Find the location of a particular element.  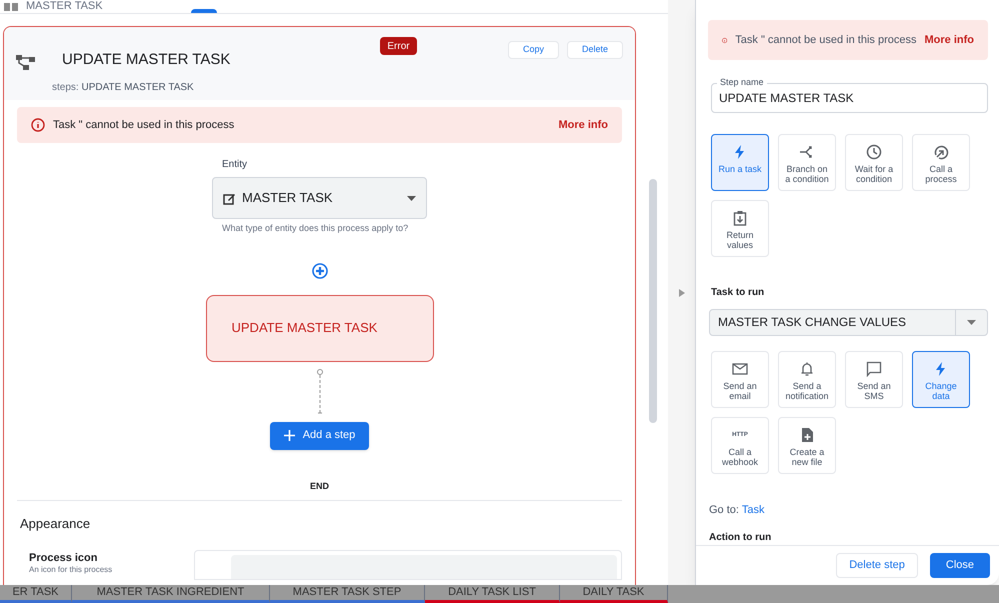

clock-icon is located at coordinates (874, 152).